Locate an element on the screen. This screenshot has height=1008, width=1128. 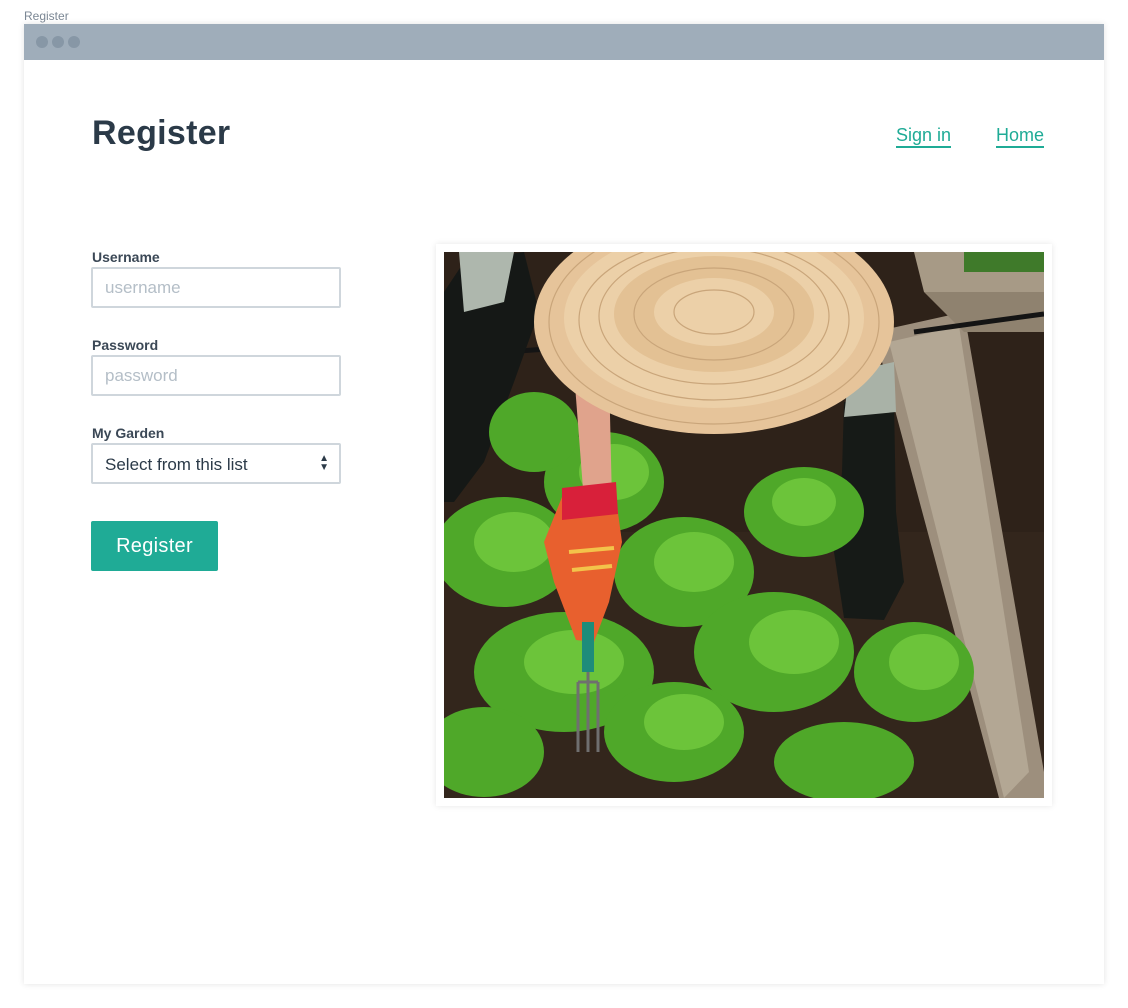
username-label: Username is located at coordinates (126, 257).